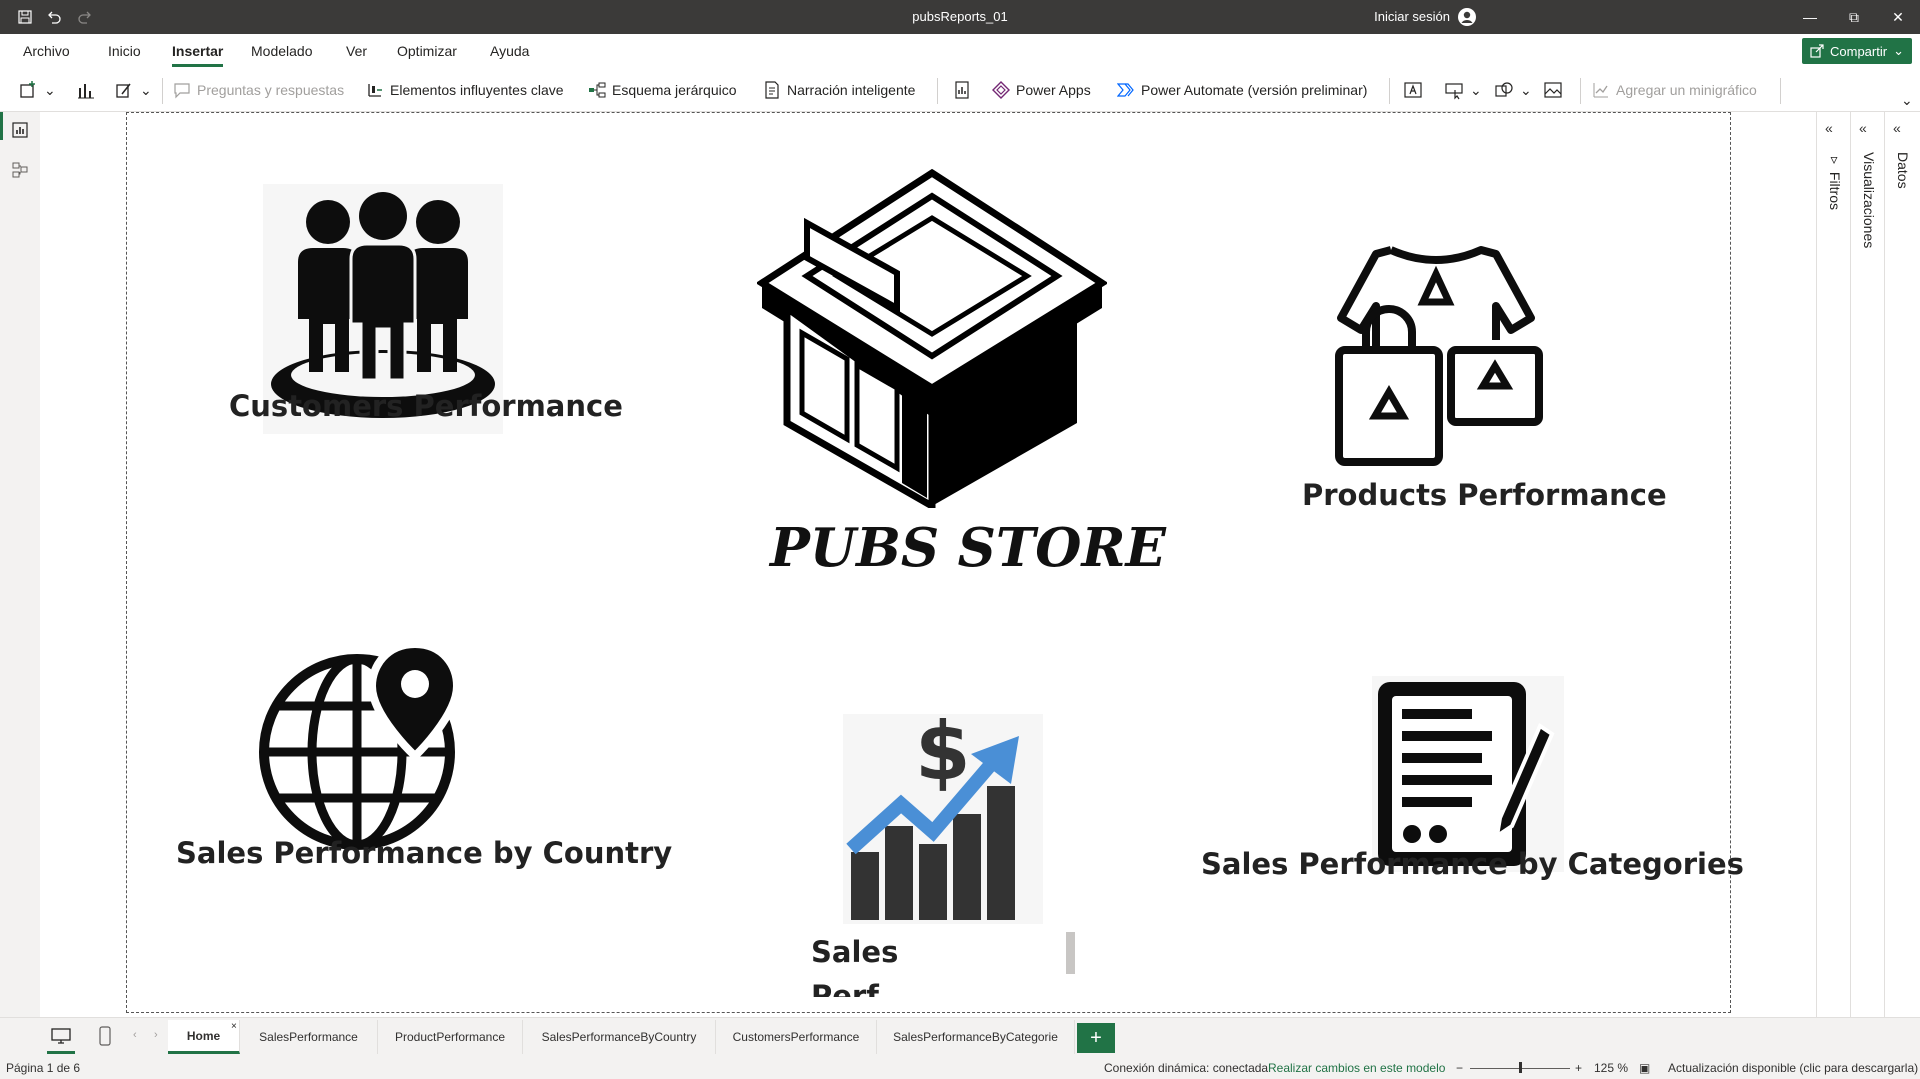  I want to click on document-edit-icon, so click(1466, 774).